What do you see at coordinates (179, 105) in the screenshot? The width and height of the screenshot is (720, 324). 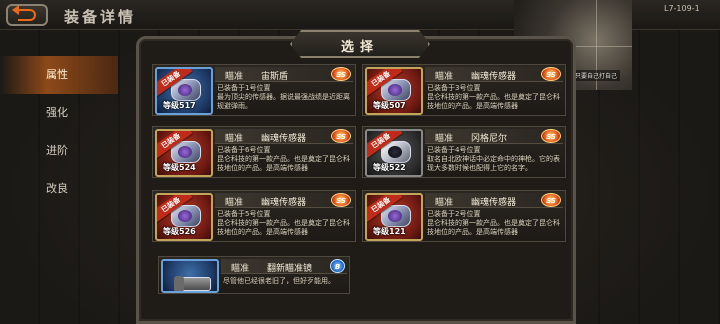 I see `item-level: 等级517` at bounding box center [179, 105].